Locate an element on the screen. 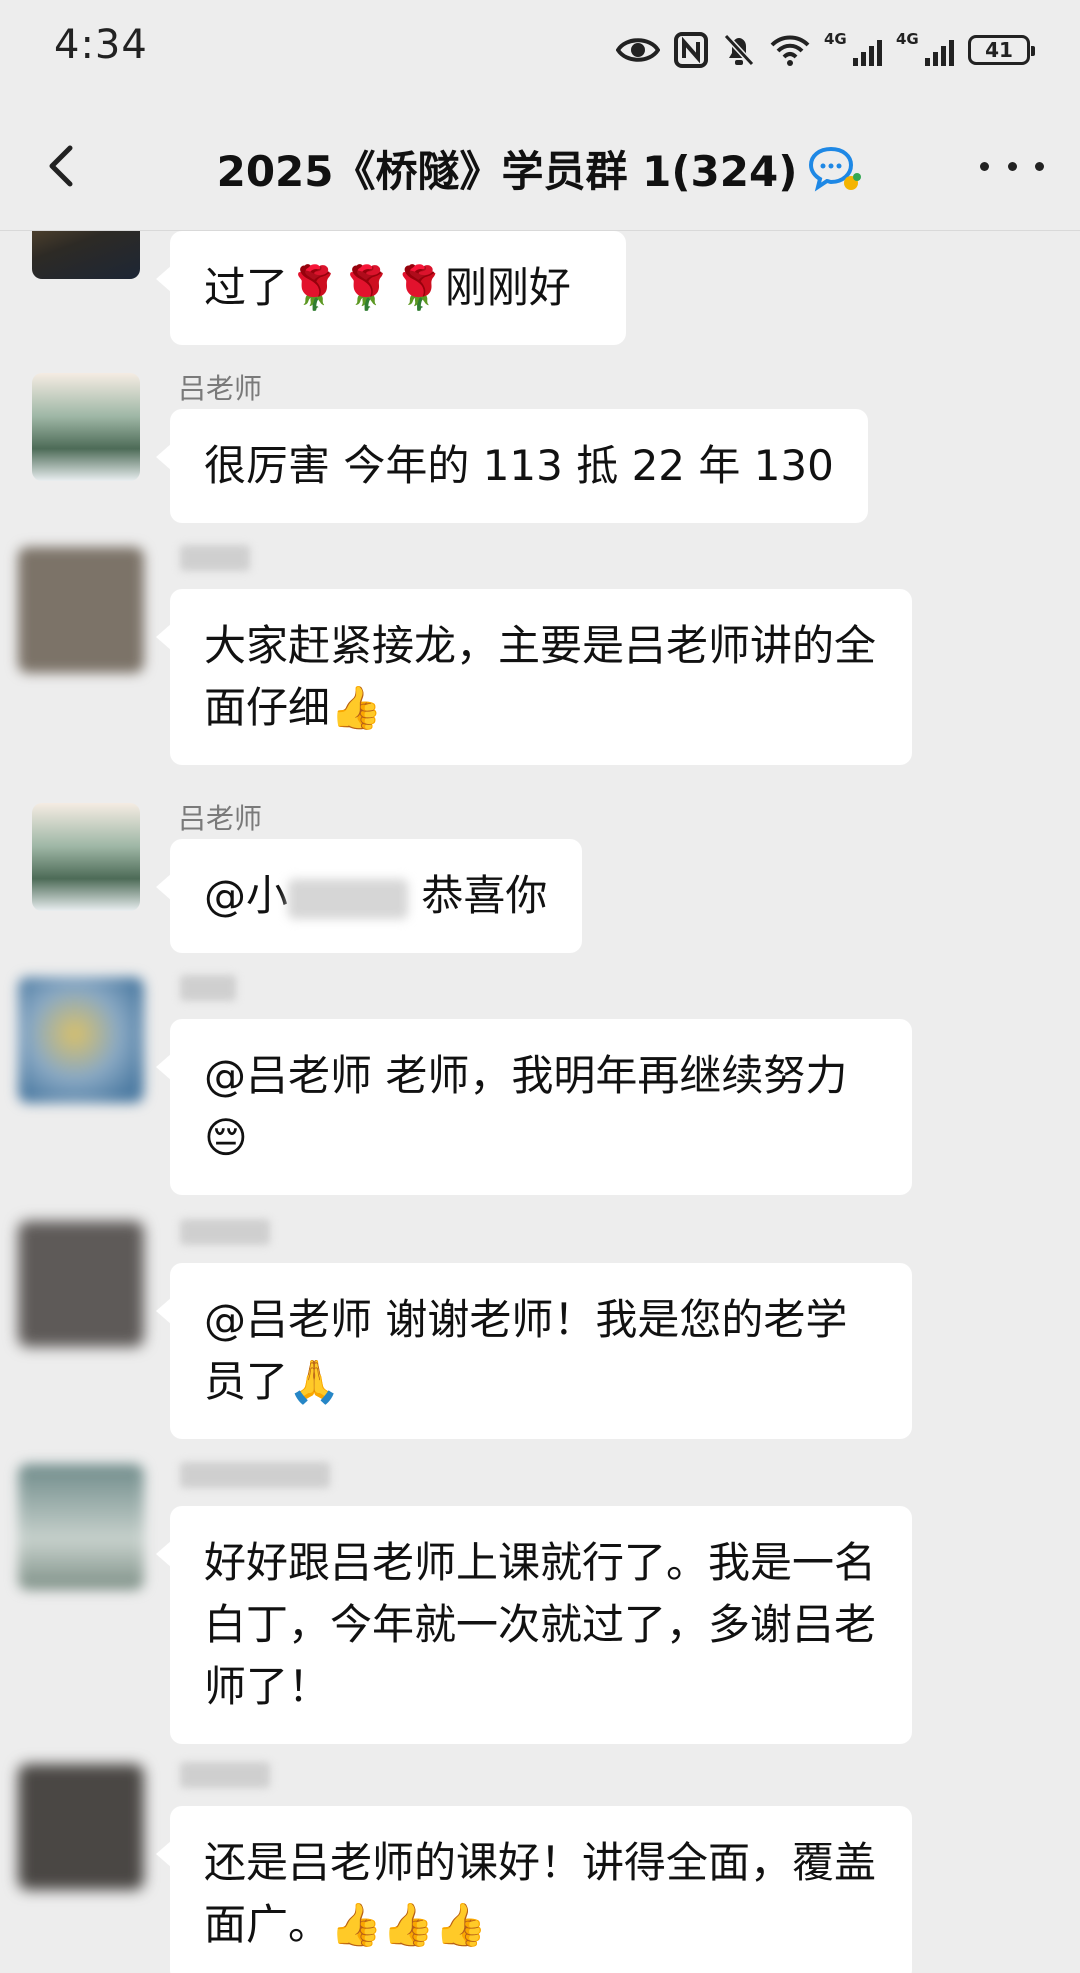  message-bubble: 好好跟吕老师上课就行了。我是一名白丁，今年就一次就过了，多谢吕老师了！ is located at coordinates (534, 1625).